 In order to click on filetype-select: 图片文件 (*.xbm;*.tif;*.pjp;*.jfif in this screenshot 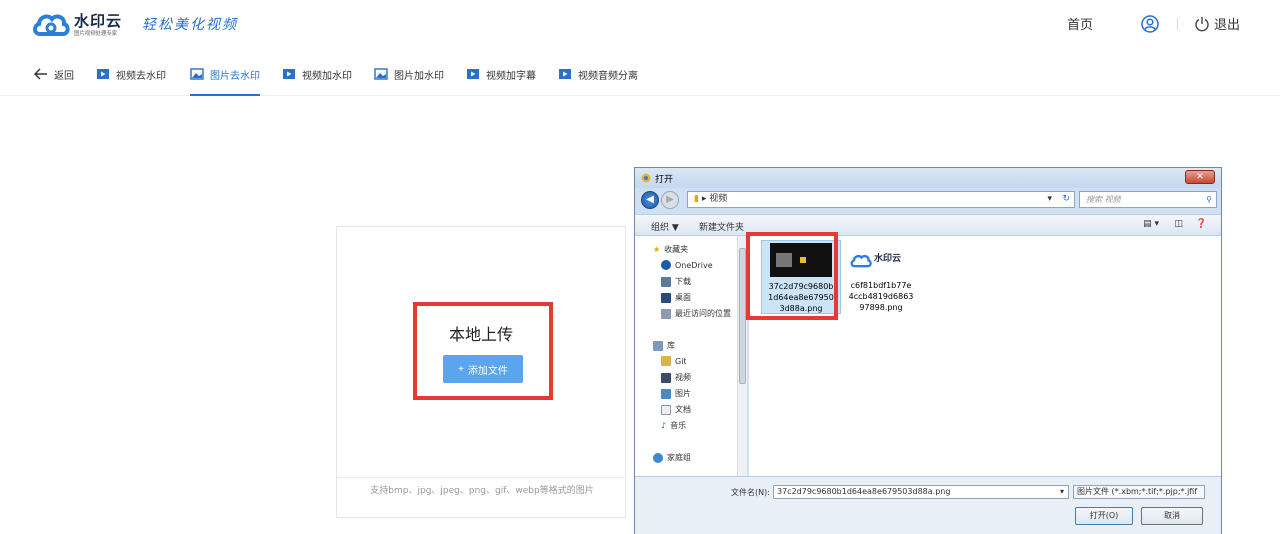, I will do `click(1139, 492)`.